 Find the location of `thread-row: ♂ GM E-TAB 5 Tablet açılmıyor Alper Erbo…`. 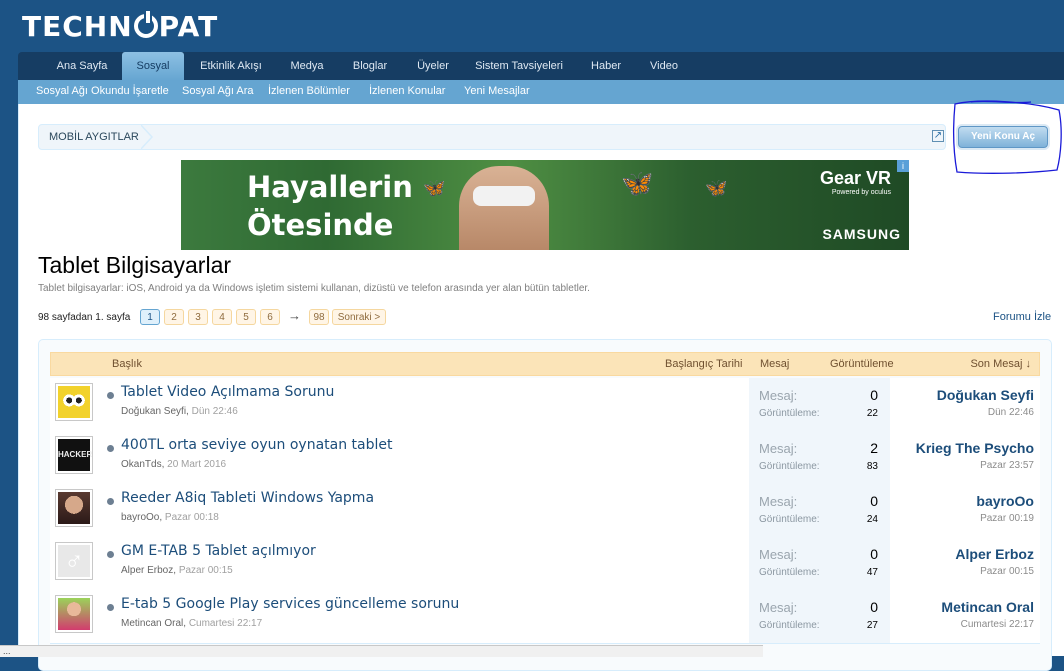

thread-row: ♂ GM E-TAB 5 Tablet açılmıyor Alper Erbo… is located at coordinates (545, 564).